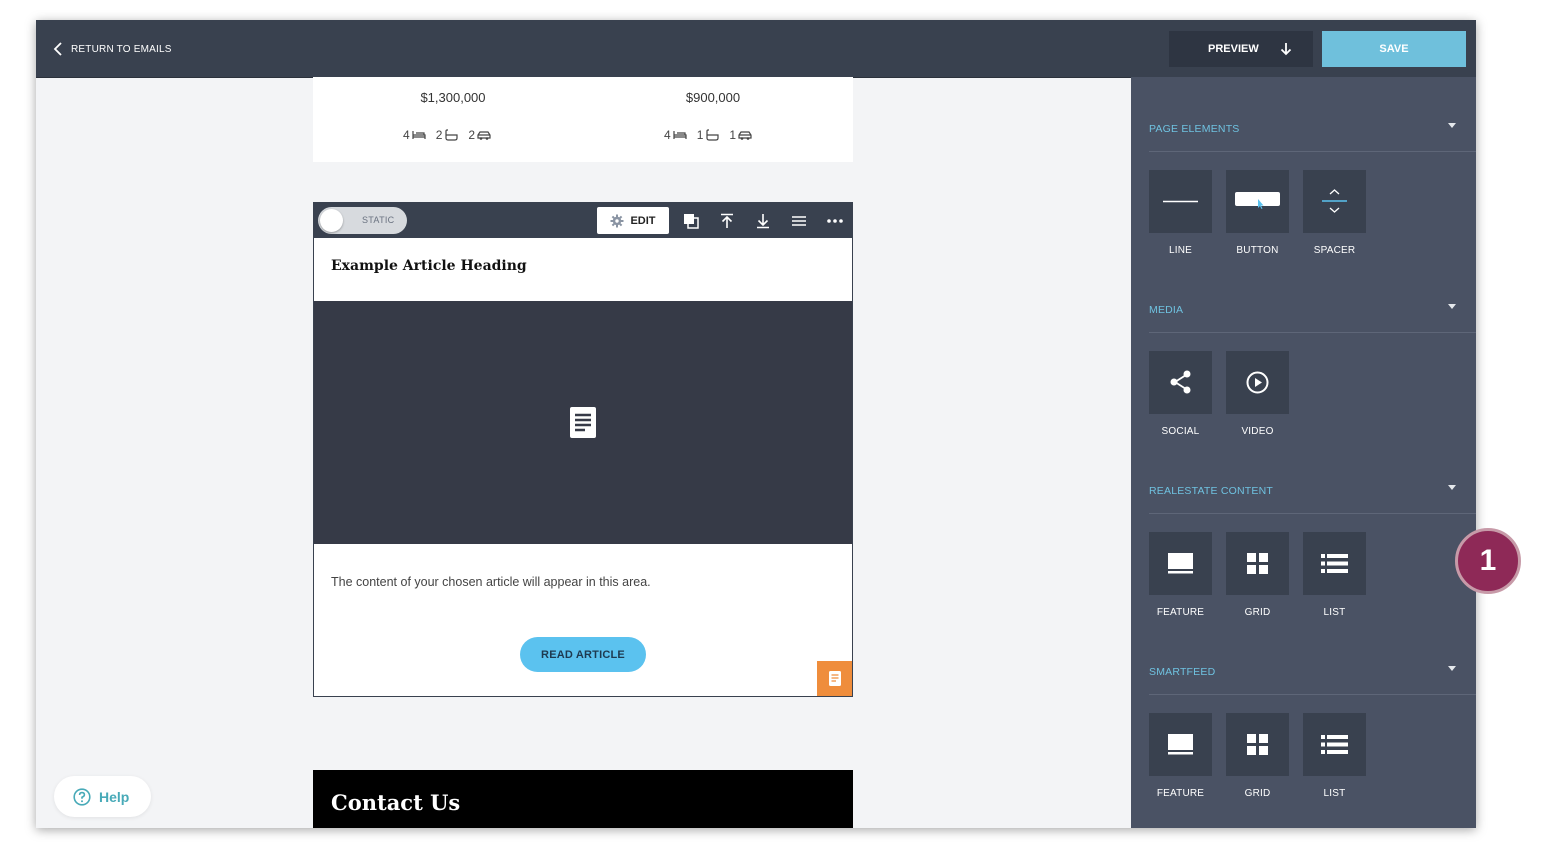 This screenshot has width=1550, height=850. I want to click on tile-smartfeed-list, so click(1334, 744).